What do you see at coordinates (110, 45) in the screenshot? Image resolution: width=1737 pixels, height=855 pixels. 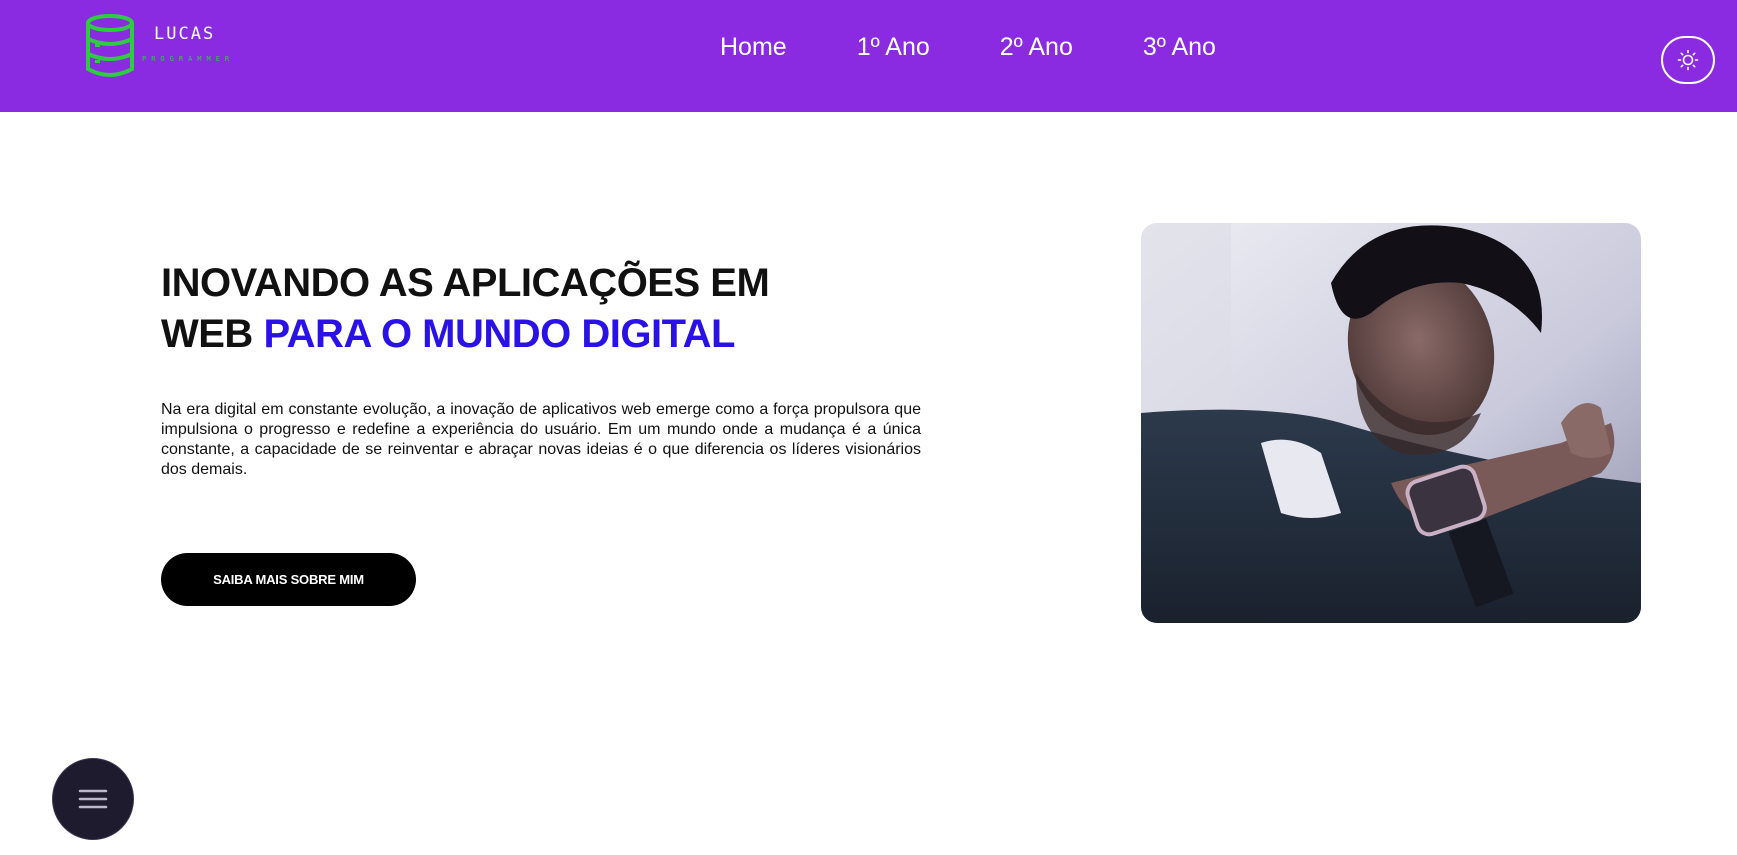 I see `database-icon` at bounding box center [110, 45].